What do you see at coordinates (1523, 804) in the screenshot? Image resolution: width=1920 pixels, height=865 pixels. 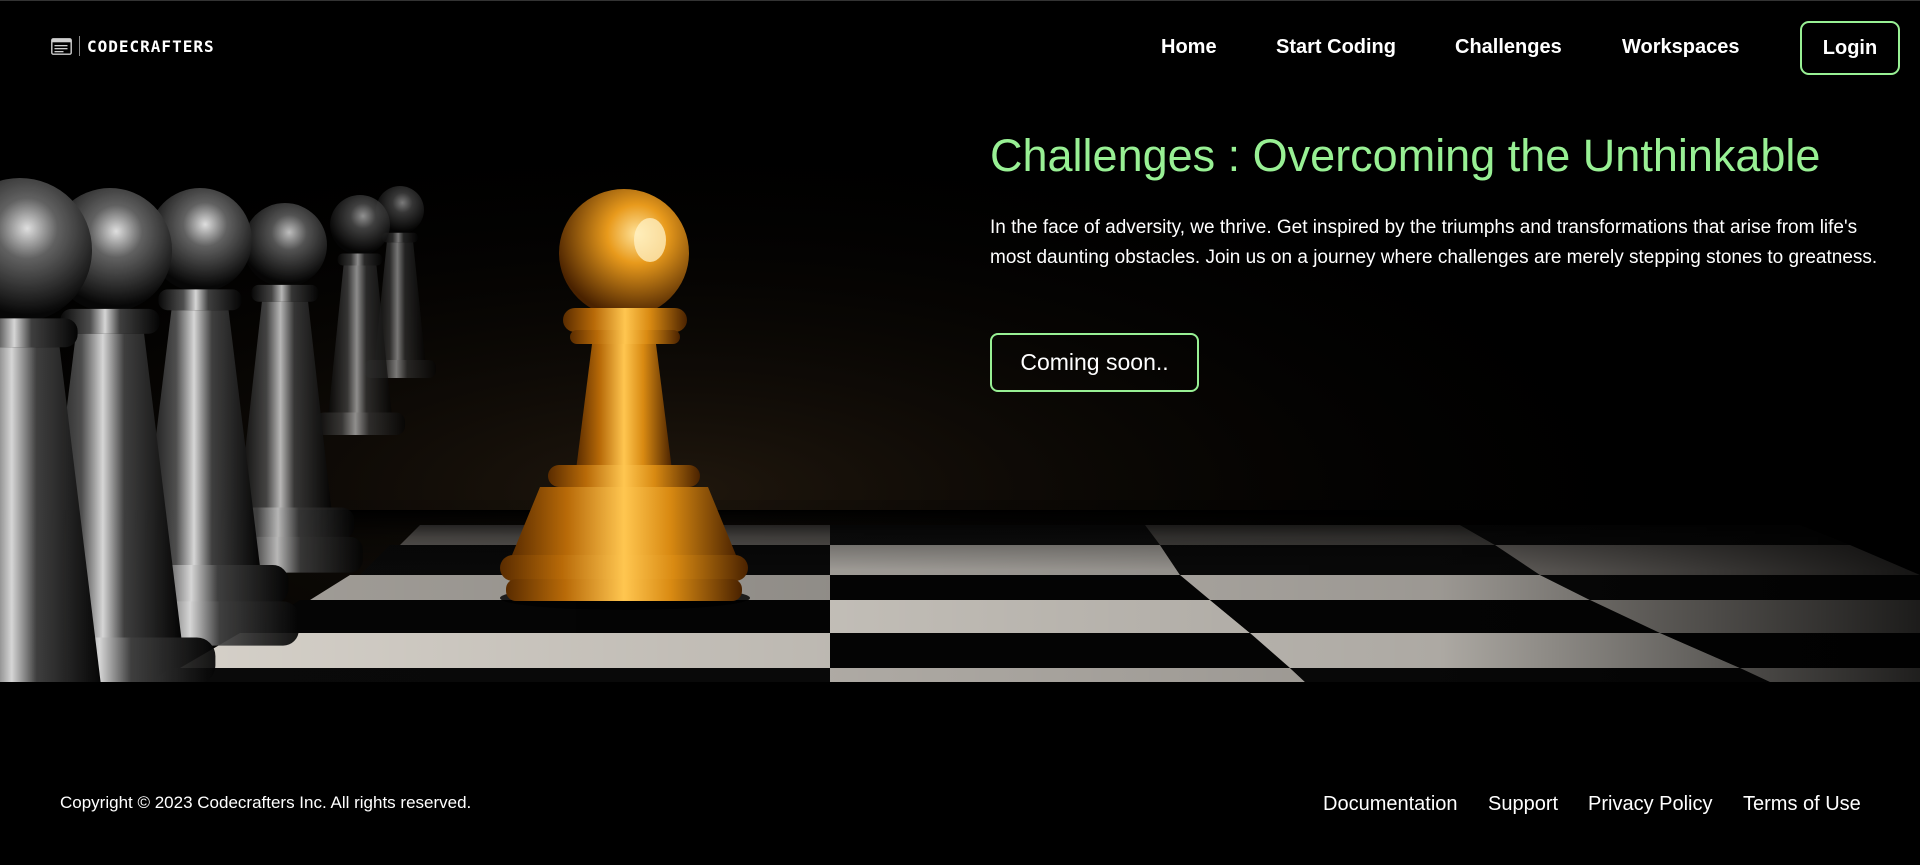 I see `footer-link-support: Support` at bounding box center [1523, 804].